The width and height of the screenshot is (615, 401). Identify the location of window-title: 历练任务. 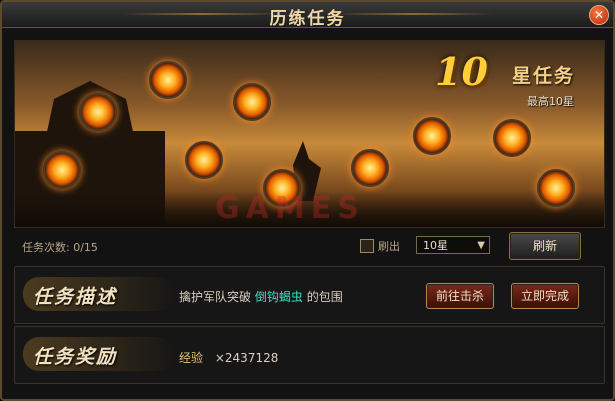
(307, 19).